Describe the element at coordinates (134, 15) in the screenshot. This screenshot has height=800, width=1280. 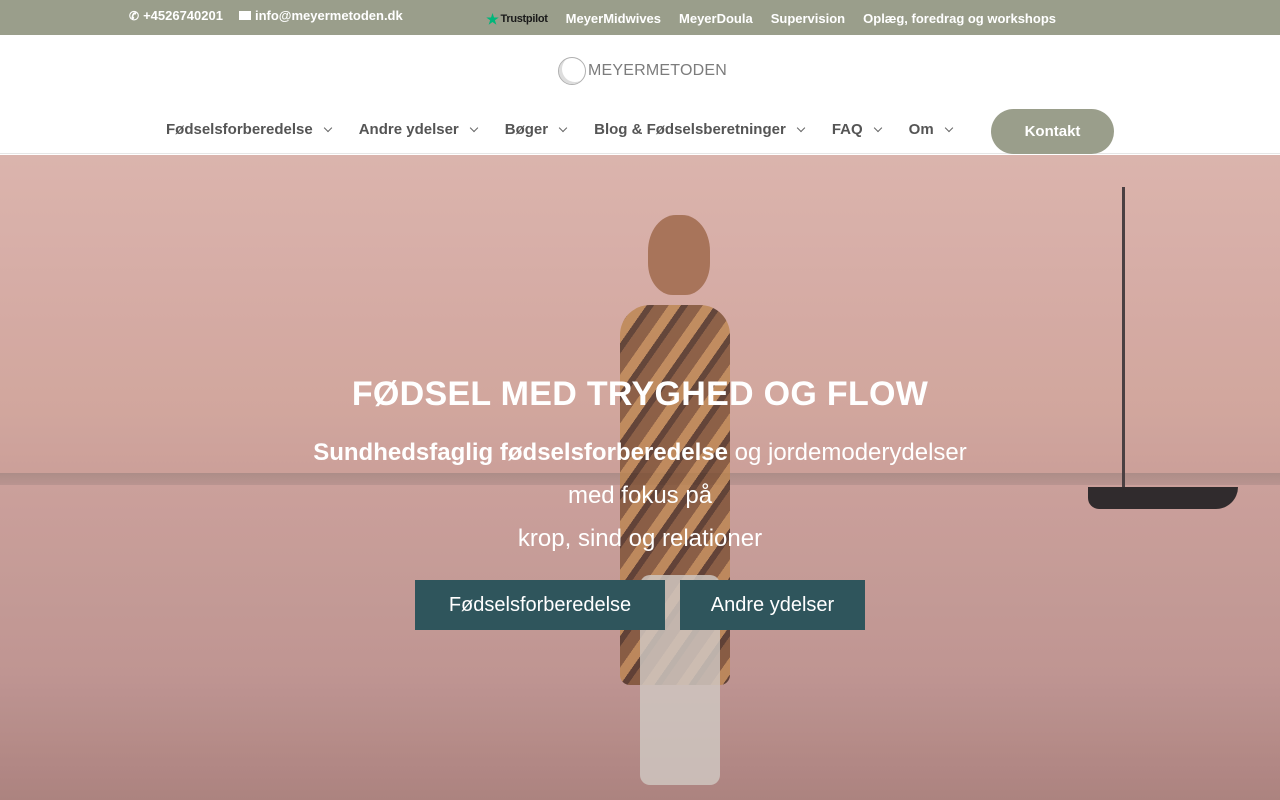
I see `phone-icon: ✆` at that location.